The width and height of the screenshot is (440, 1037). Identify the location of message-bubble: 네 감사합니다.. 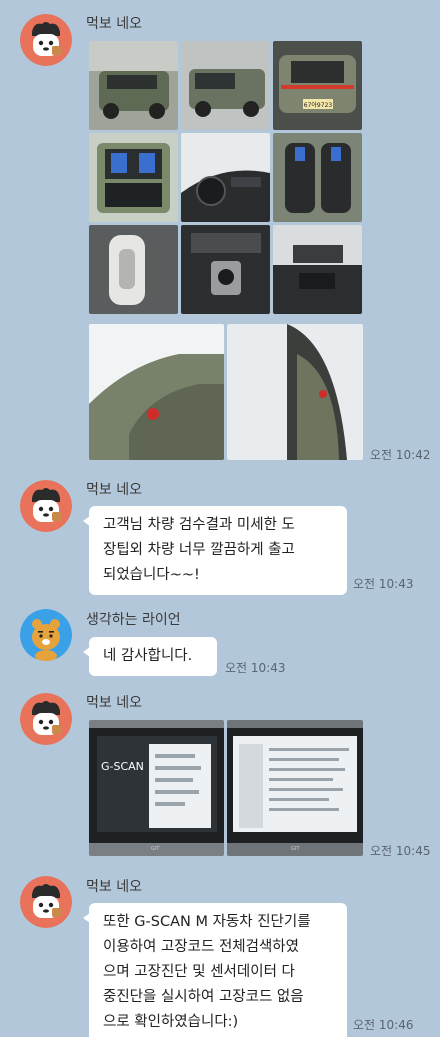
(150, 656).